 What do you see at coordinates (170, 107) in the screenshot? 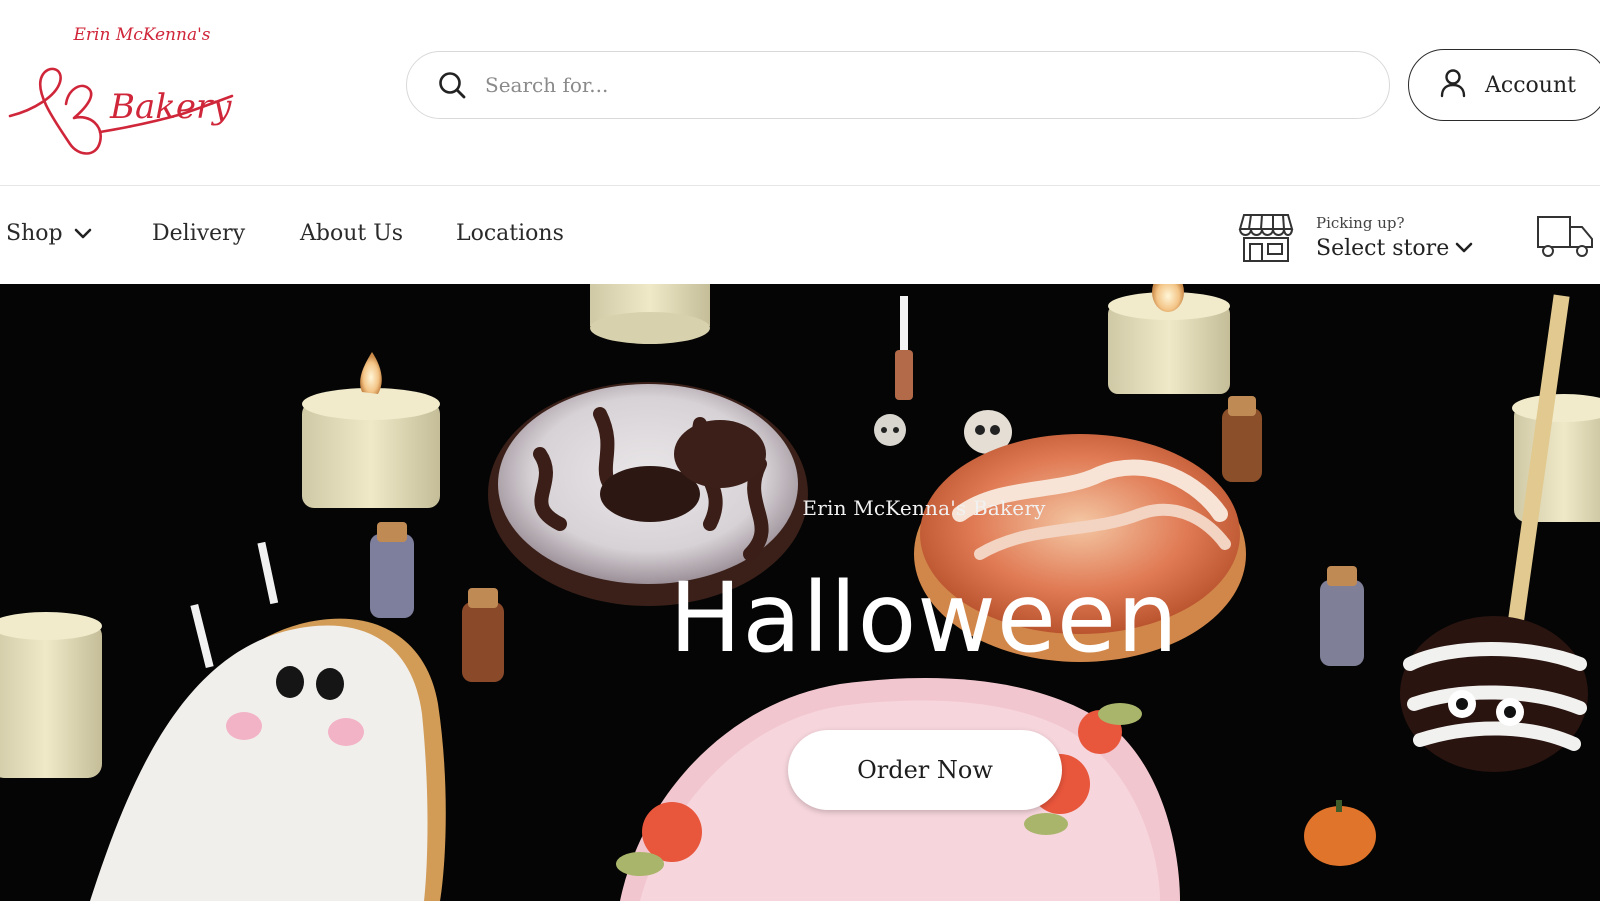
I see `logo-main-text: Bakery` at bounding box center [170, 107].